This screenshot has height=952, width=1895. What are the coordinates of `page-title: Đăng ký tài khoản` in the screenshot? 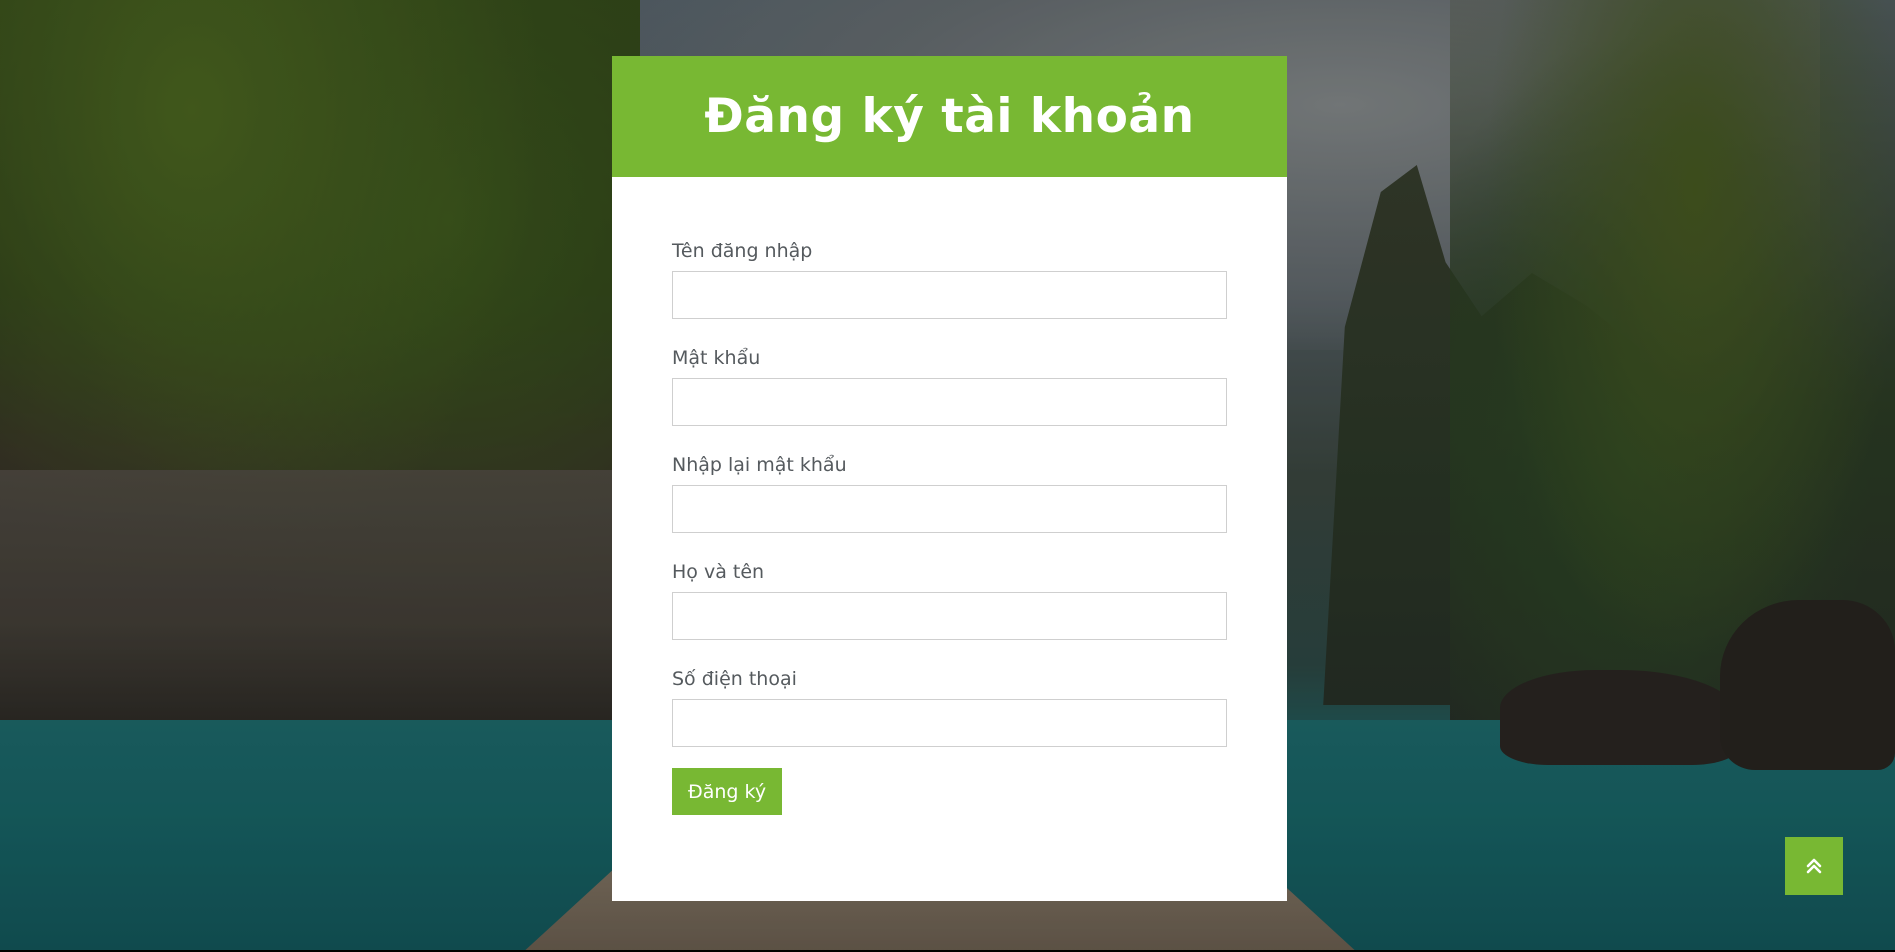 It's located at (949, 116).